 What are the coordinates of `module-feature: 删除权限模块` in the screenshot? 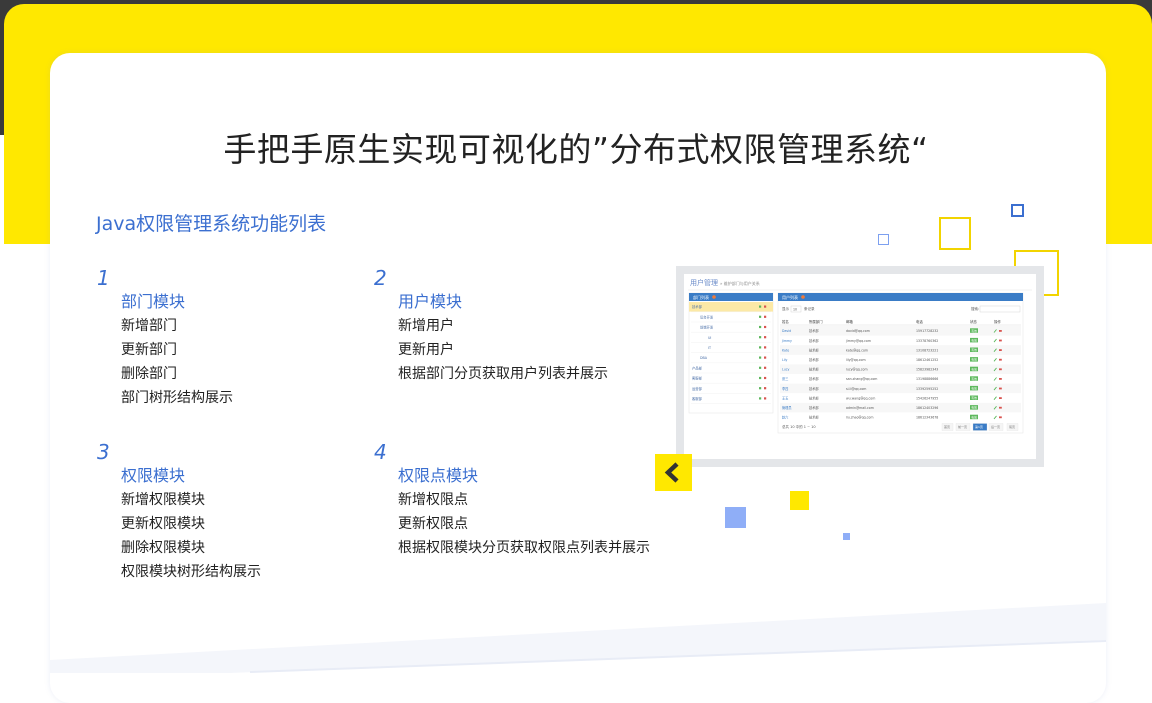 It's located at (163, 548).